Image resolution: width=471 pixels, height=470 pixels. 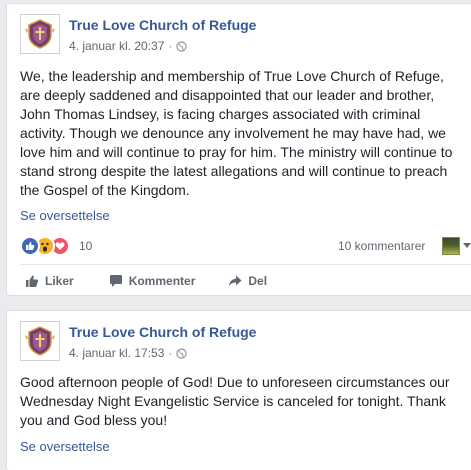 I want to click on reaction-count: 10, so click(x=85, y=246).